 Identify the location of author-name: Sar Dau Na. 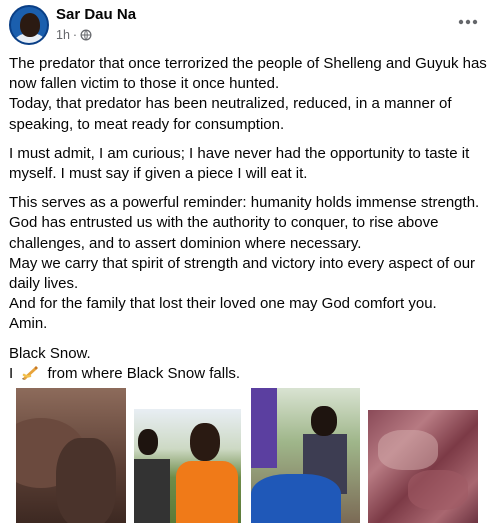
(96, 14).